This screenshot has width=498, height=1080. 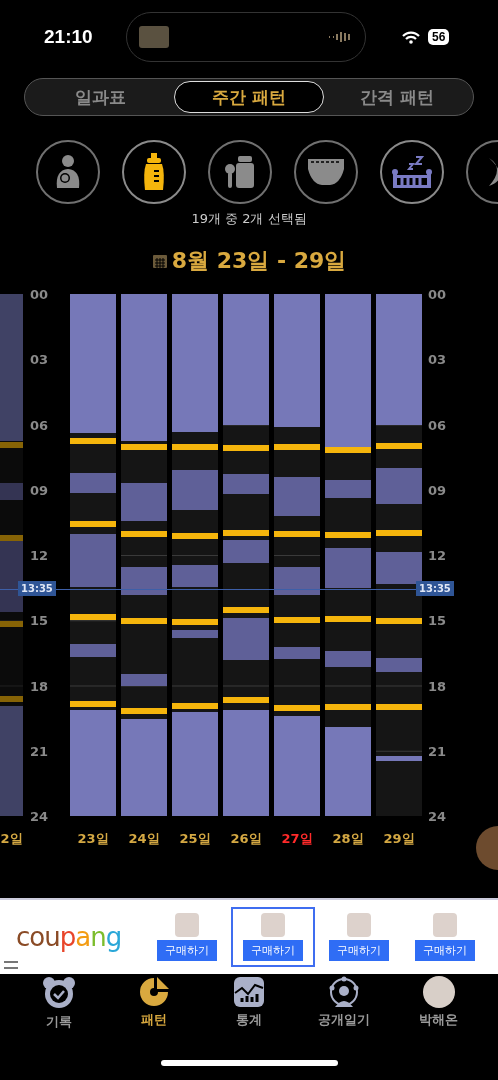 What do you see at coordinates (69, 37) in the screenshot?
I see `clock: 21:10` at bounding box center [69, 37].